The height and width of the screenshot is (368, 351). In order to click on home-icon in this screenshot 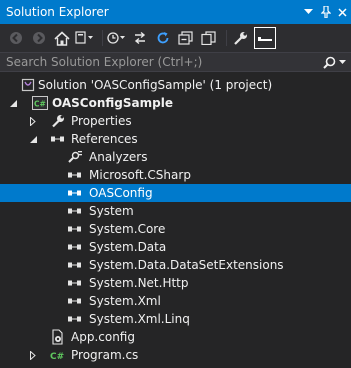, I will do `click(62, 38)`.